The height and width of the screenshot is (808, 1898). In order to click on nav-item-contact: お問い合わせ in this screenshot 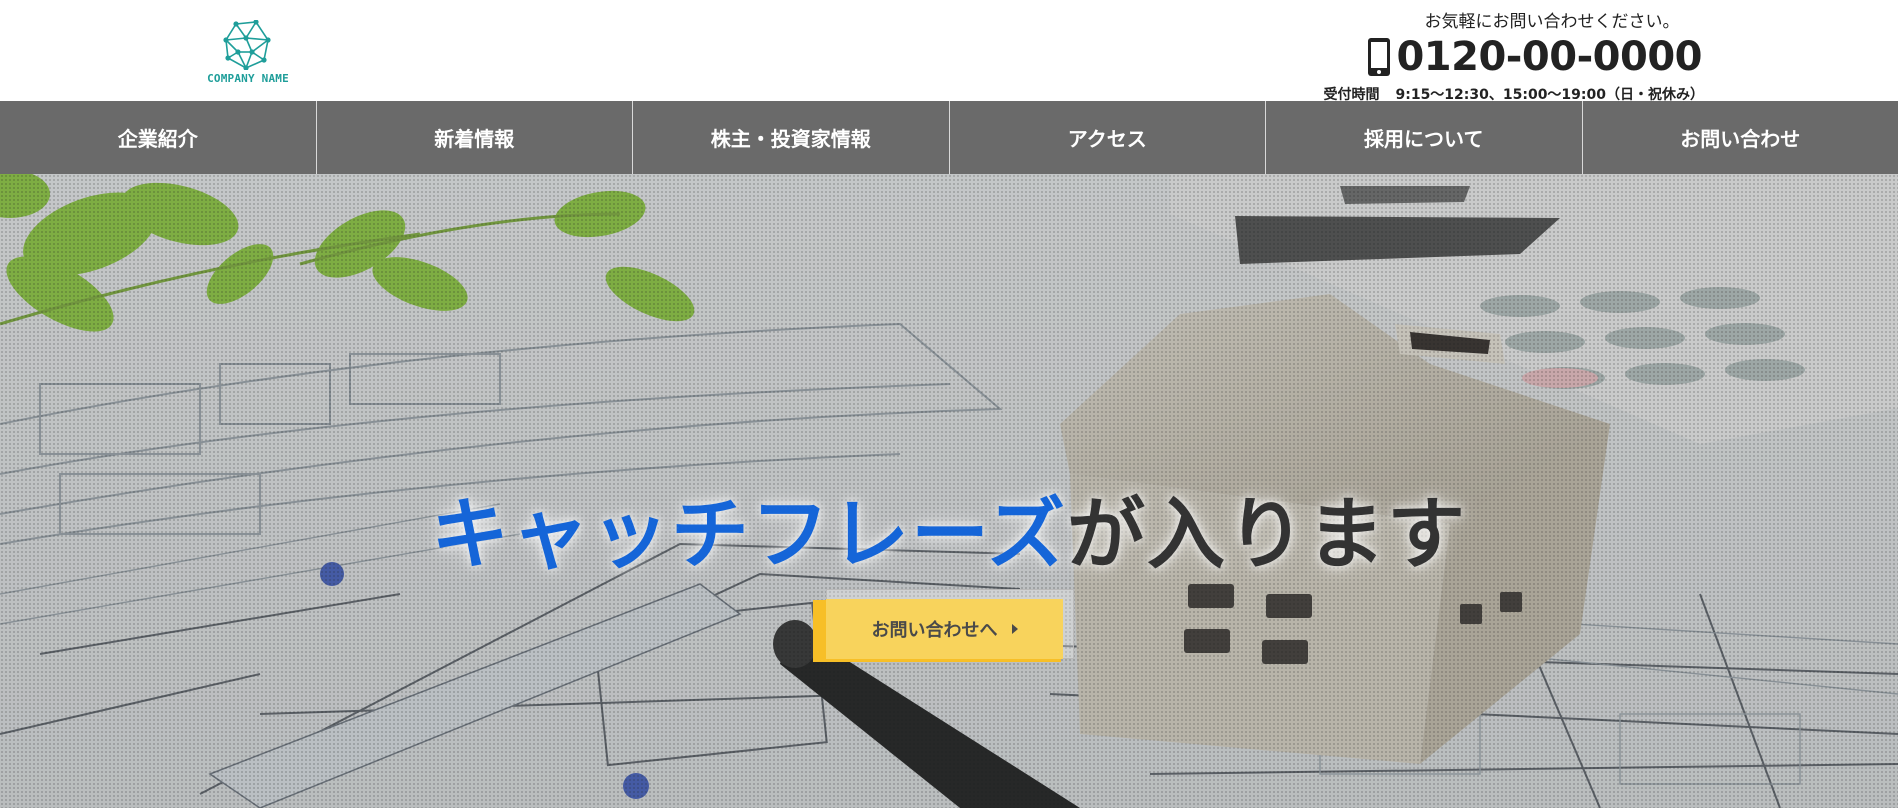, I will do `click(1739, 137)`.